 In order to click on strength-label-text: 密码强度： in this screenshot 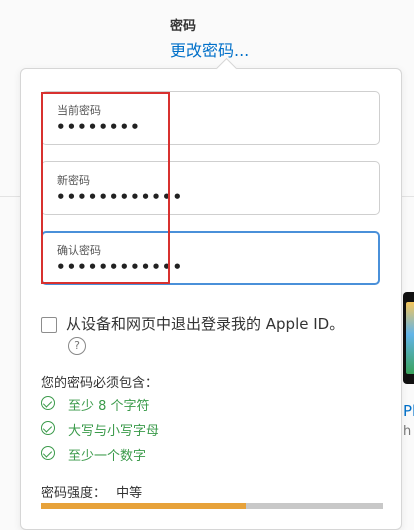, I will do `click(74, 493)`.